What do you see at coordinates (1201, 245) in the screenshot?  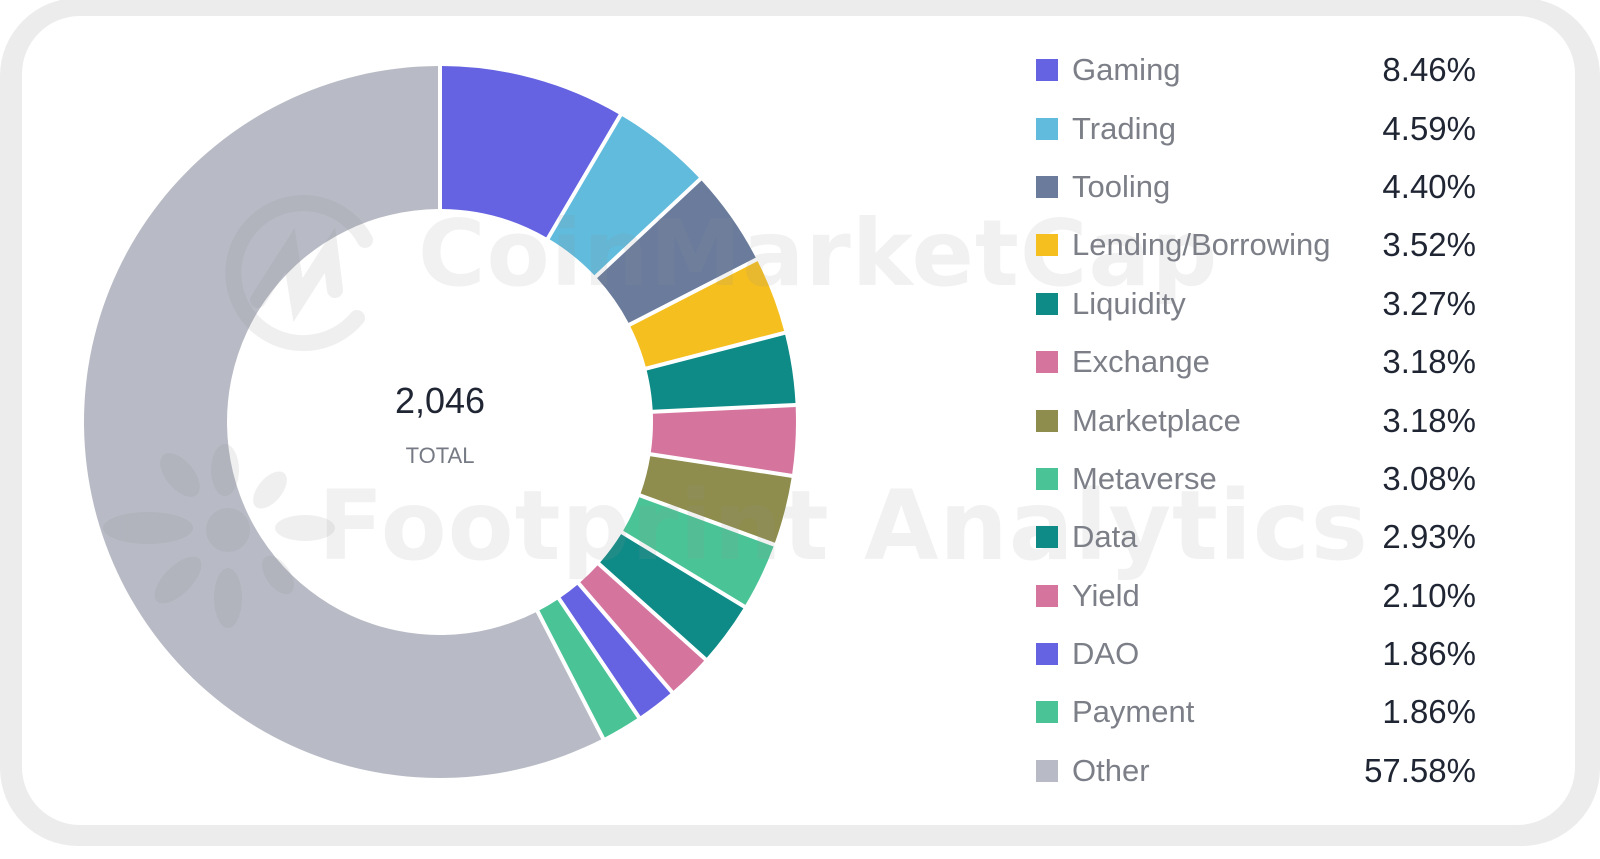 I see `legend-label: Lending/Borrowing` at bounding box center [1201, 245].